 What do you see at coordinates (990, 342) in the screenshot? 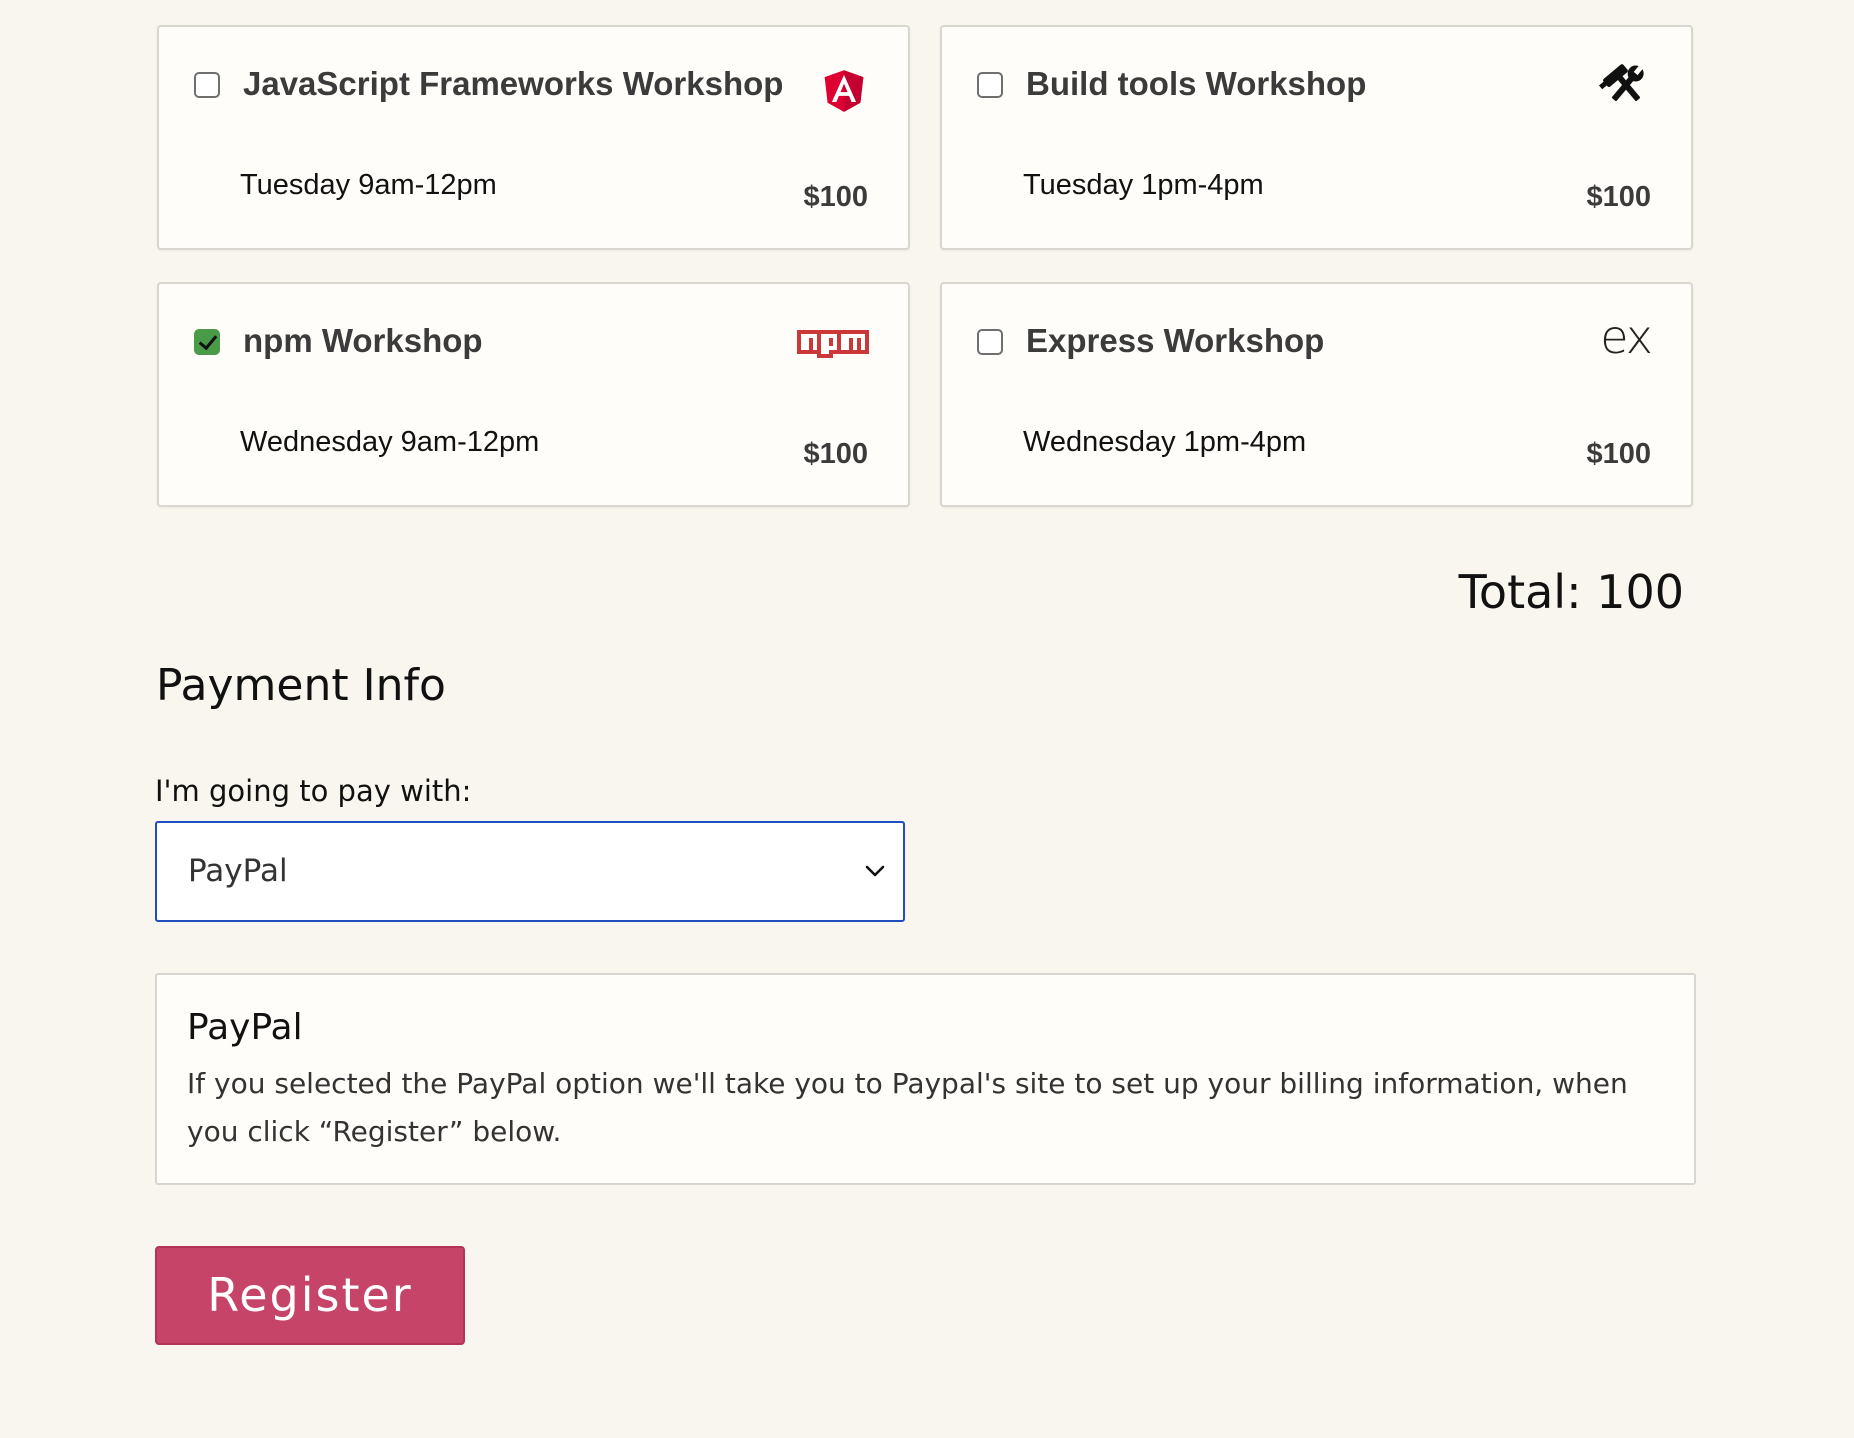
I see `workshop-checkbox-express` at bounding box center [990, 342].